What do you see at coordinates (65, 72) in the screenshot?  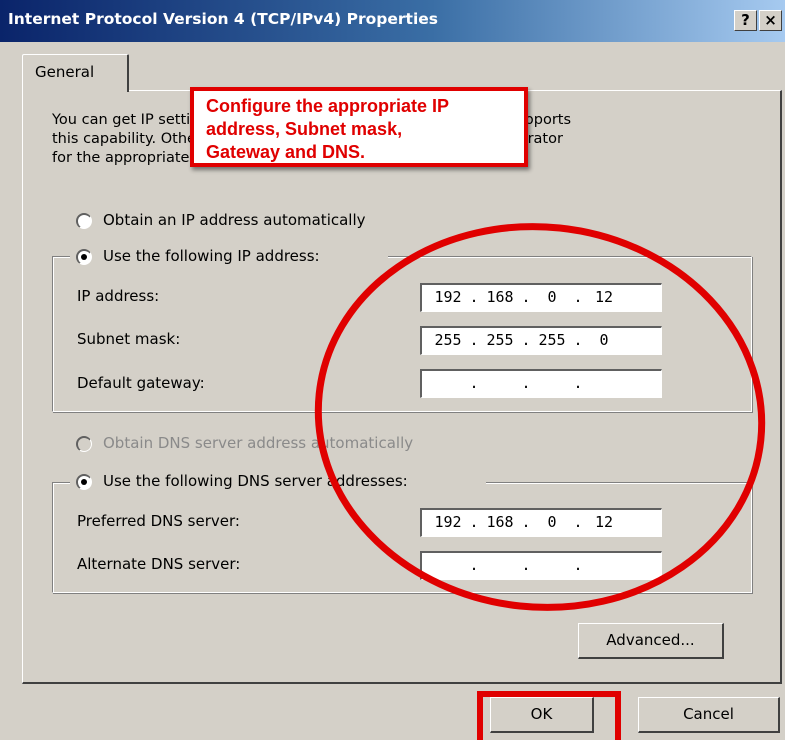 I see `tab-general-label: General` at bounding box center [65, 72].